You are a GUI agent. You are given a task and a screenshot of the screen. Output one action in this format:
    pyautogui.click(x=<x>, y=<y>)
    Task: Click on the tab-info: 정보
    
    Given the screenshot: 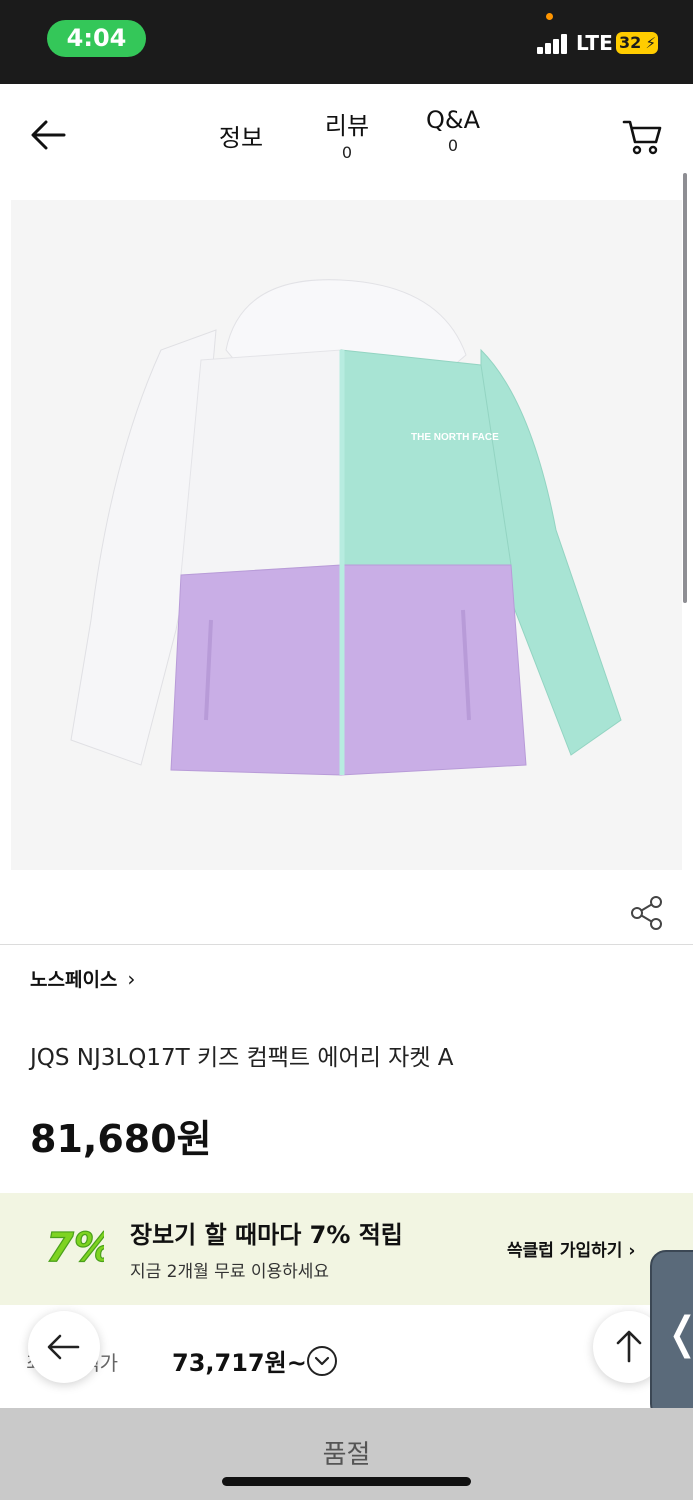 What is the action you would take?
    pyautogui.click(x=241, y=135)
    